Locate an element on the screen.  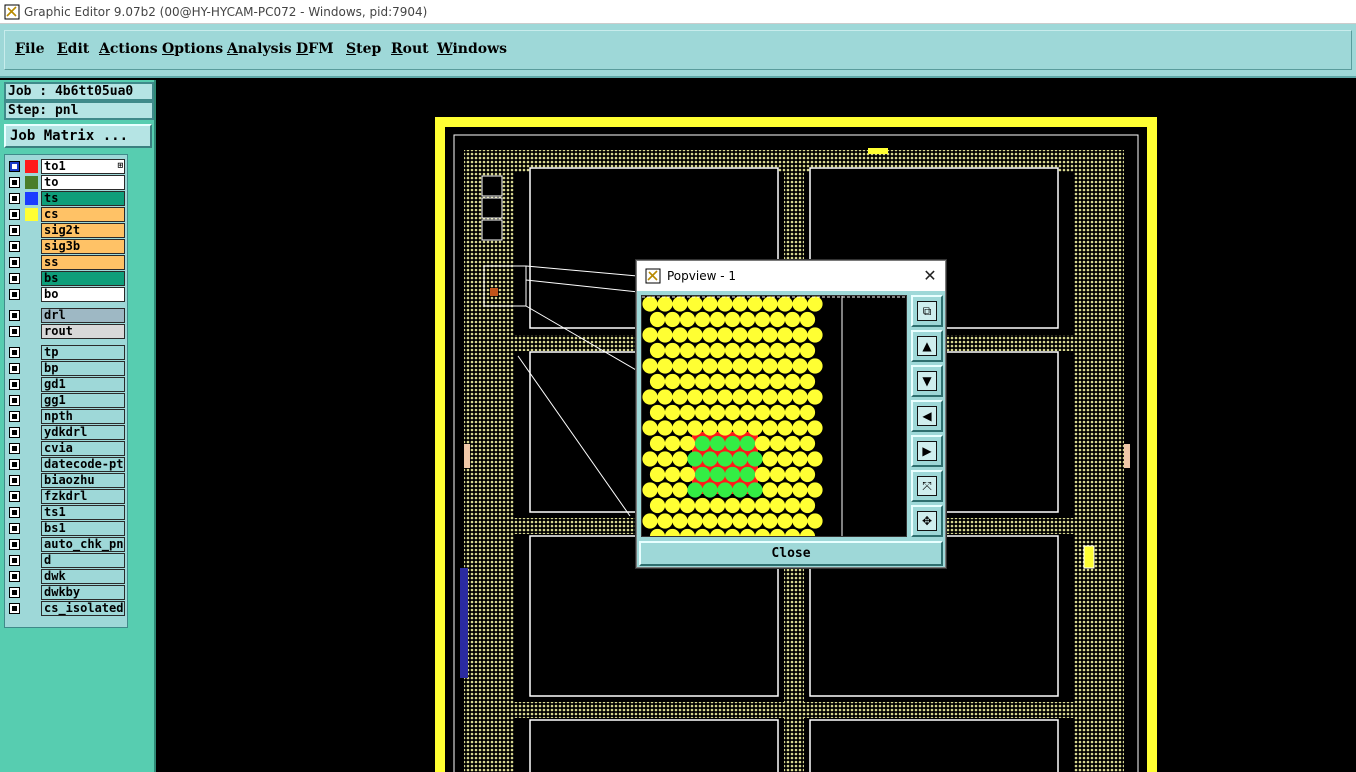
layer-row-to1: to1 ⊞ is located at coordinates (67, 166).